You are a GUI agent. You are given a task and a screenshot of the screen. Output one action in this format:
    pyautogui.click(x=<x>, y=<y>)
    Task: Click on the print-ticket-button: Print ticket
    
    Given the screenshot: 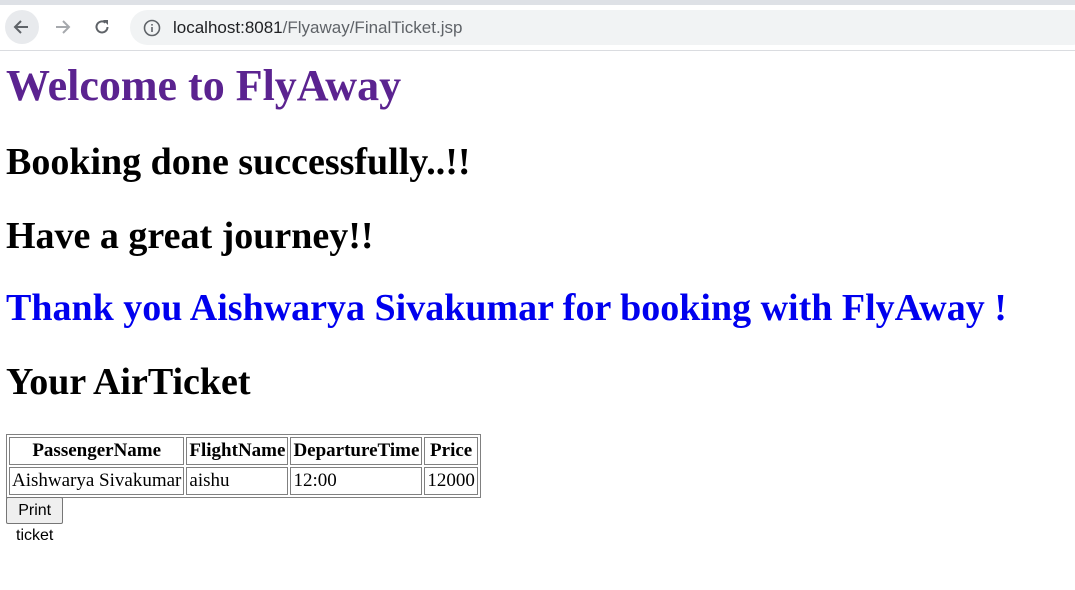 What is the action you would take?
    pyautogui.click(x=35, y=520)
    